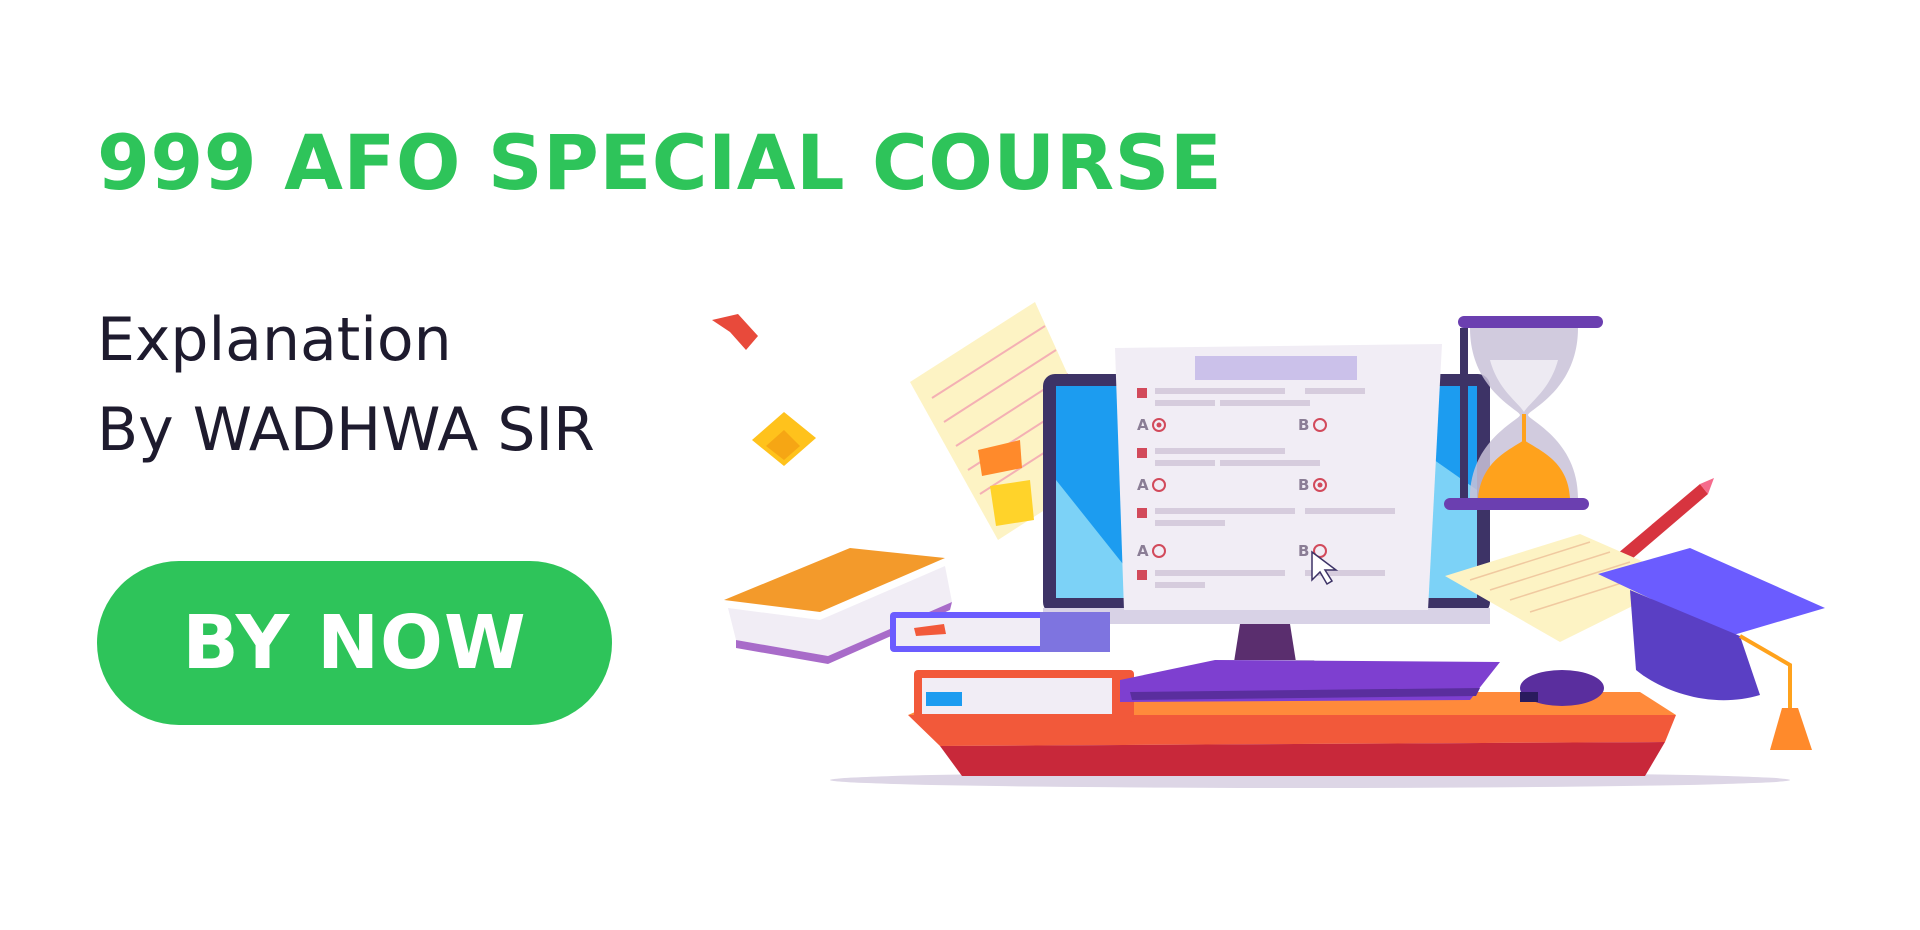 The height and width of the screenshot is (930, 1920). What do you see at coordinates (354, 643) in the screenshot?
I see `buy-now-button: BY NOW` at bounding box center [354, 643].